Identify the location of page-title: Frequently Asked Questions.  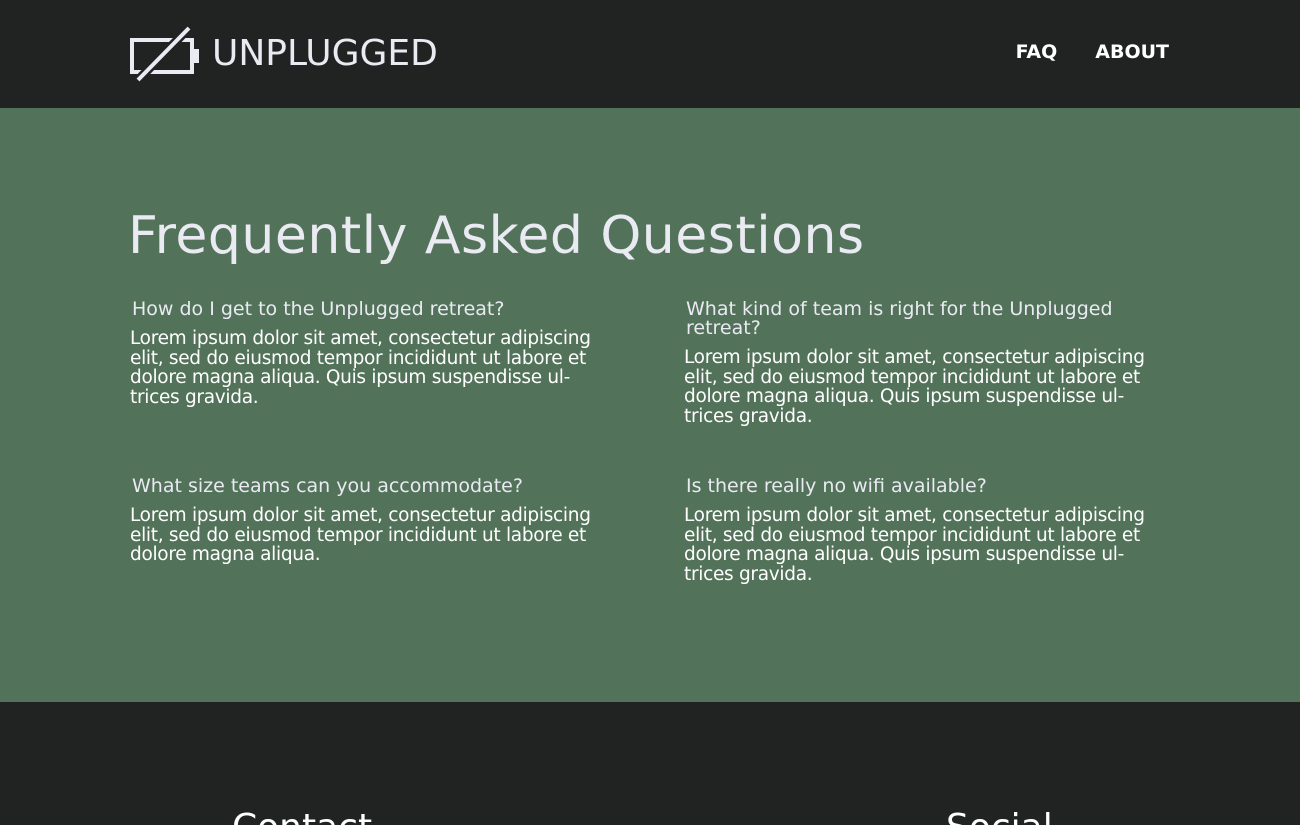
(496, 236).